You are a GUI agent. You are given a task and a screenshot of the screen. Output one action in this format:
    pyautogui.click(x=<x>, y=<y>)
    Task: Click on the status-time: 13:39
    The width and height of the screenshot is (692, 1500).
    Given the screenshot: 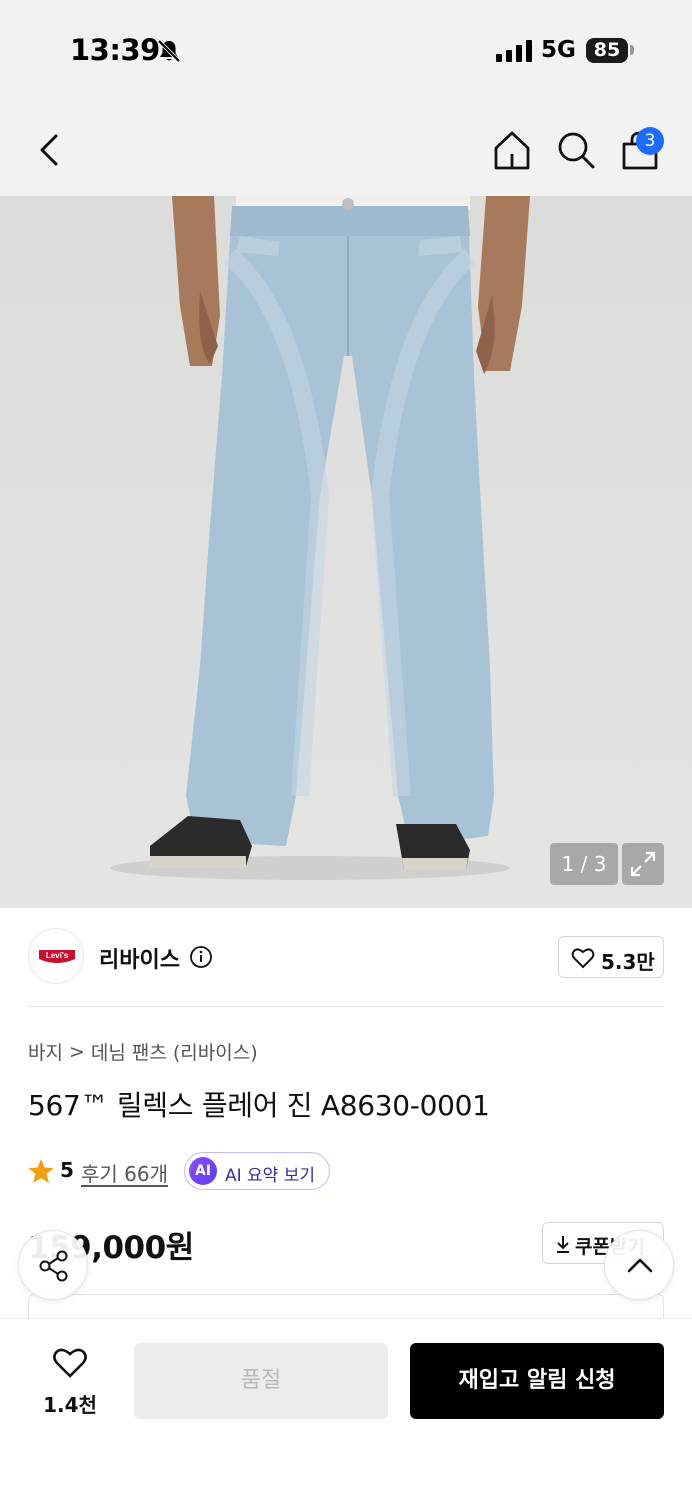 What is the action you would take?
    pyautogui.click(x=115, y=50)
    